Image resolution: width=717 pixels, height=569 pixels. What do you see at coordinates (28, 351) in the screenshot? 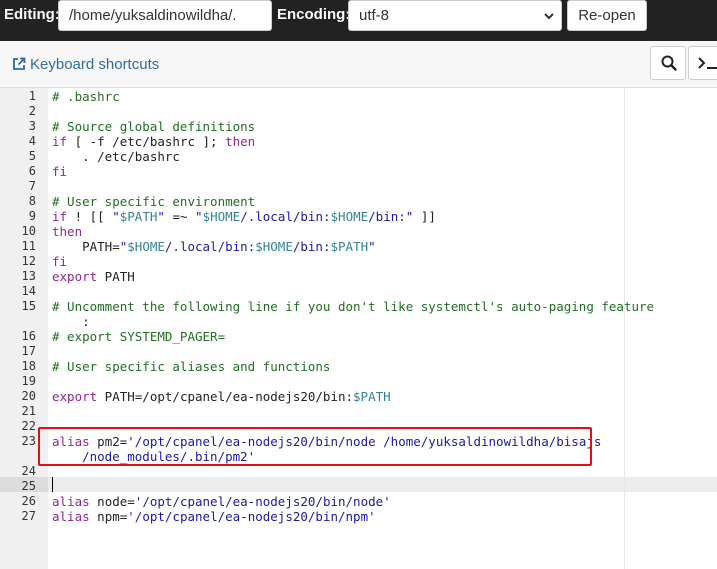
I see `line-number: 17` at bounding box center [28, 351].